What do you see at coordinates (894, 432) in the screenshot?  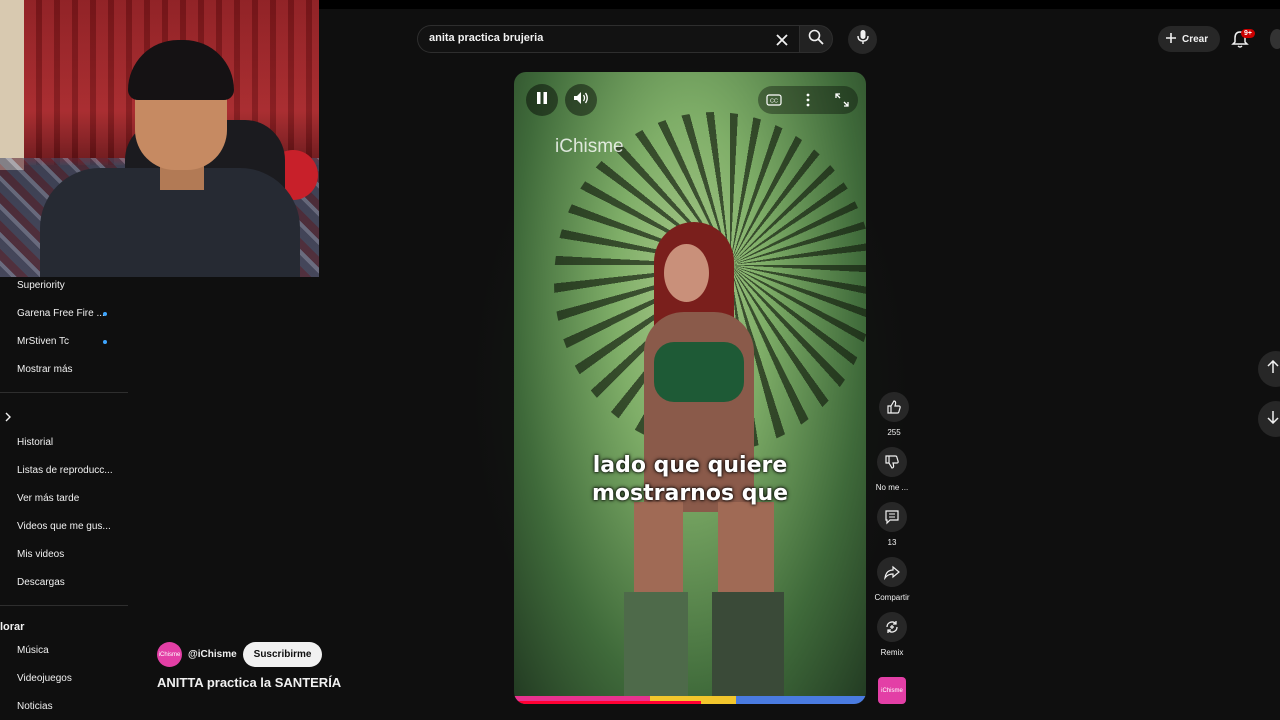 I see `like-count: 255` at bounding box center [894, 432].